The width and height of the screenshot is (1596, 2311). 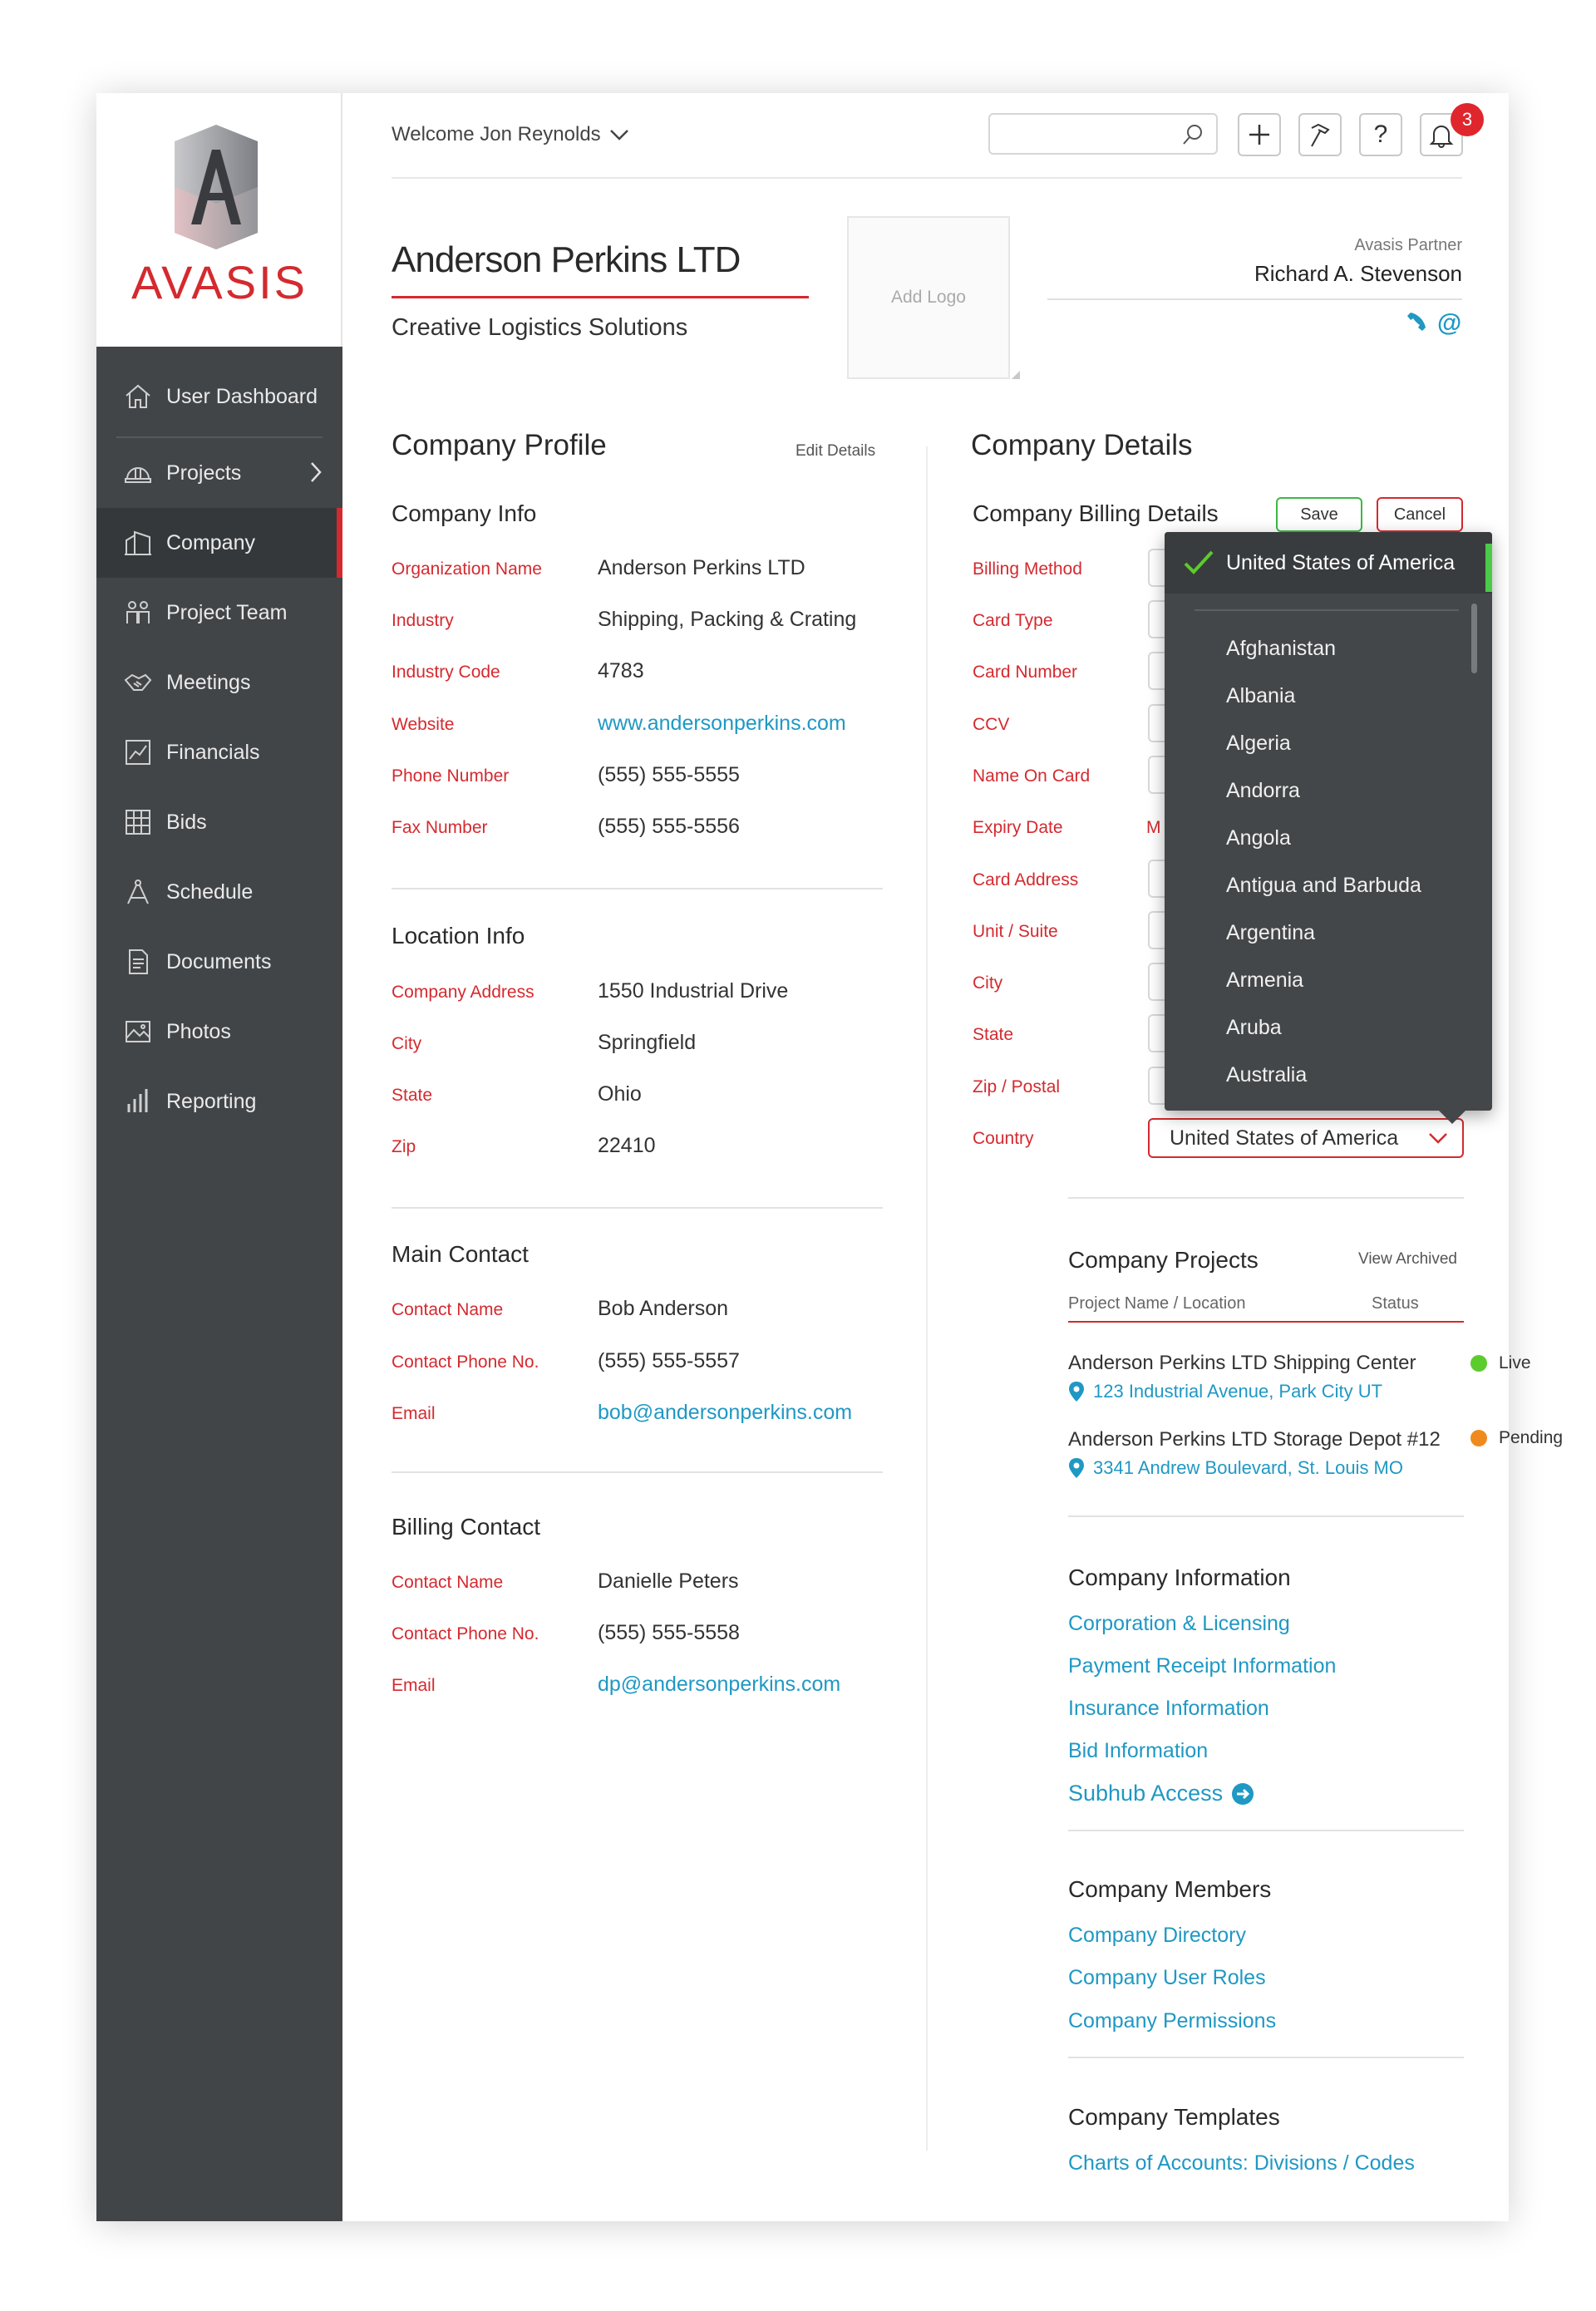 What do you see at coordinates (219, 892) in the screenshot?
I see `sidebar-item-schedule: Schedule` at bounding box center [219, 892].